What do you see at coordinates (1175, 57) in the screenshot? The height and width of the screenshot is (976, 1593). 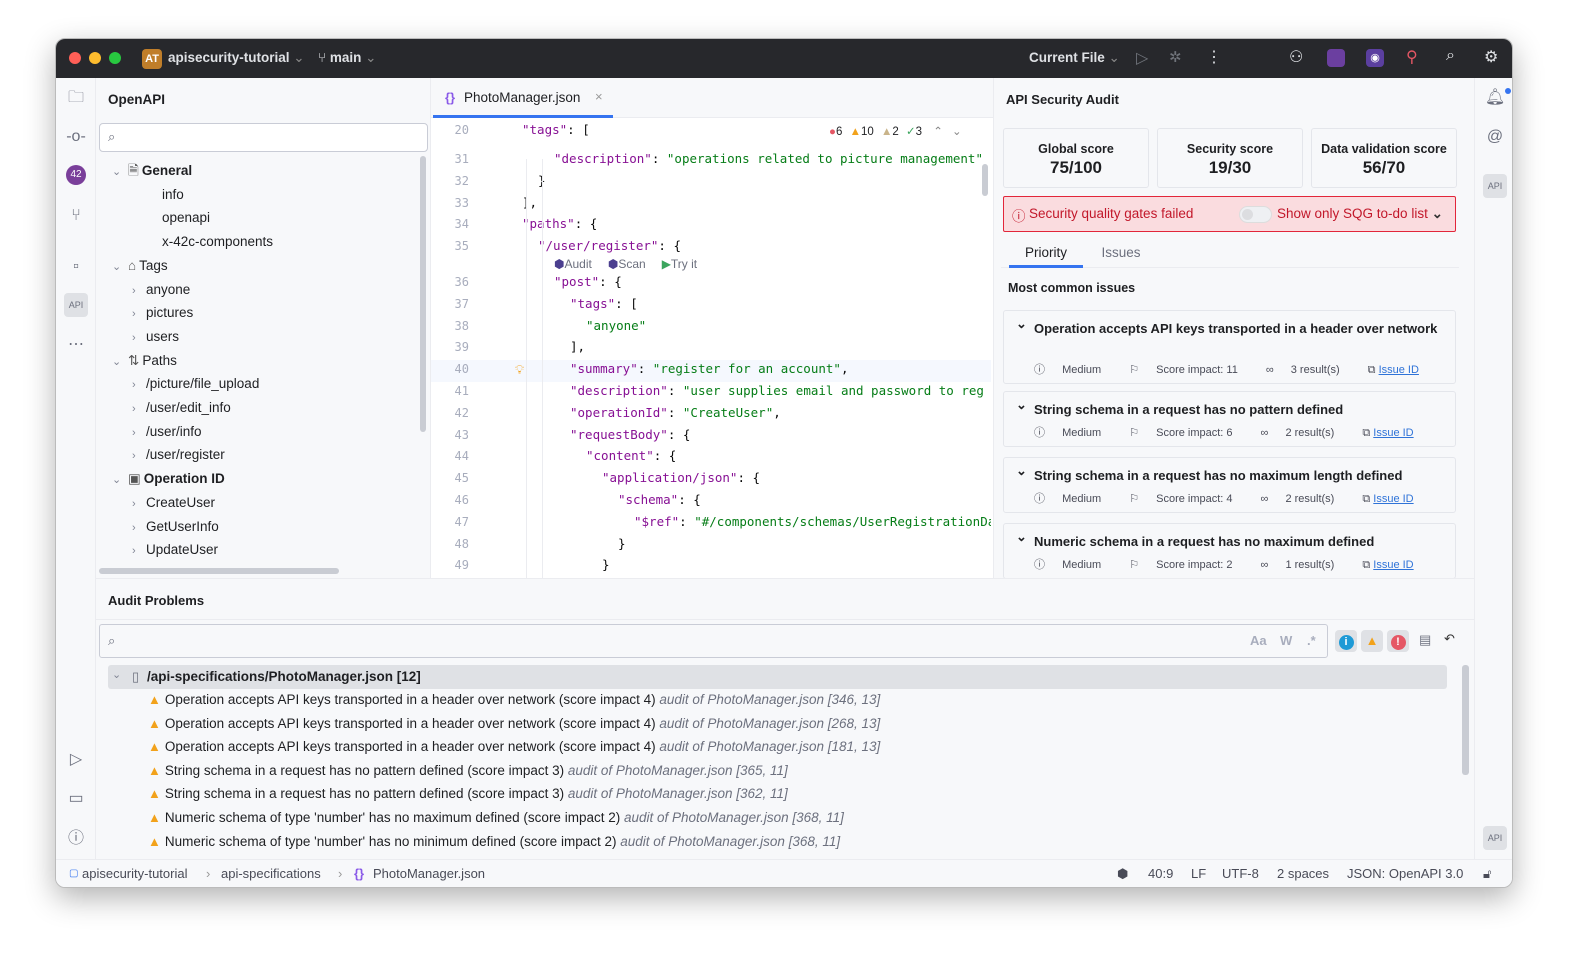 I see `debug-icon: ✲` at bounding box center [1175, 57].